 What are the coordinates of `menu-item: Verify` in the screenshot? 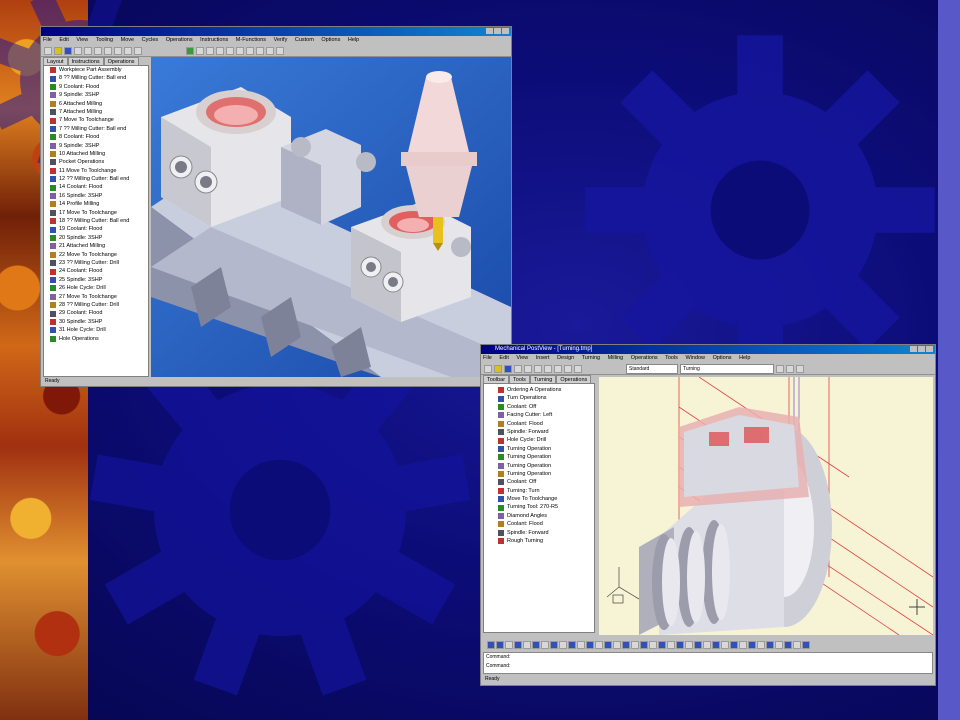 It's located at (281, 40).